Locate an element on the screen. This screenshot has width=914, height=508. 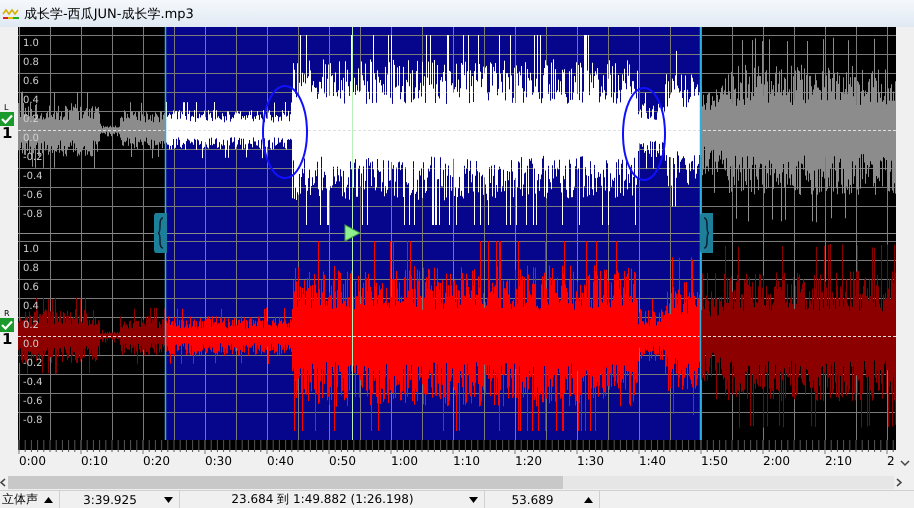
time-label: 2 is located at coordinates (891, 461).